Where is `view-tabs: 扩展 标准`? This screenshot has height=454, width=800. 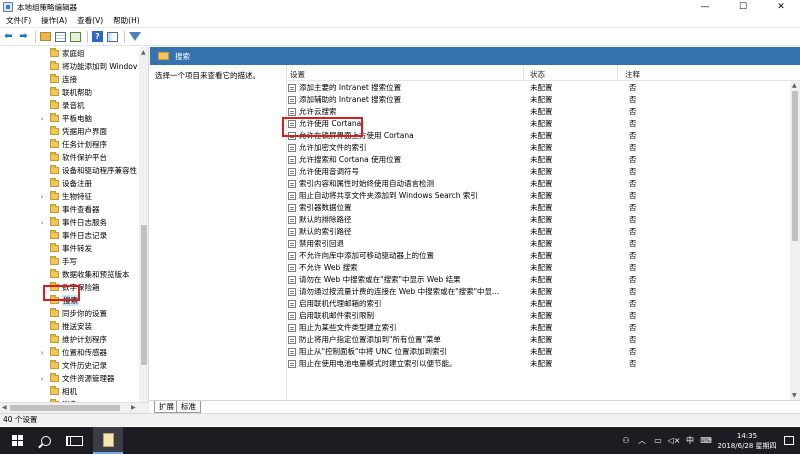
view-tabs: 扩展 标准 is located at coordinates (475, 406).